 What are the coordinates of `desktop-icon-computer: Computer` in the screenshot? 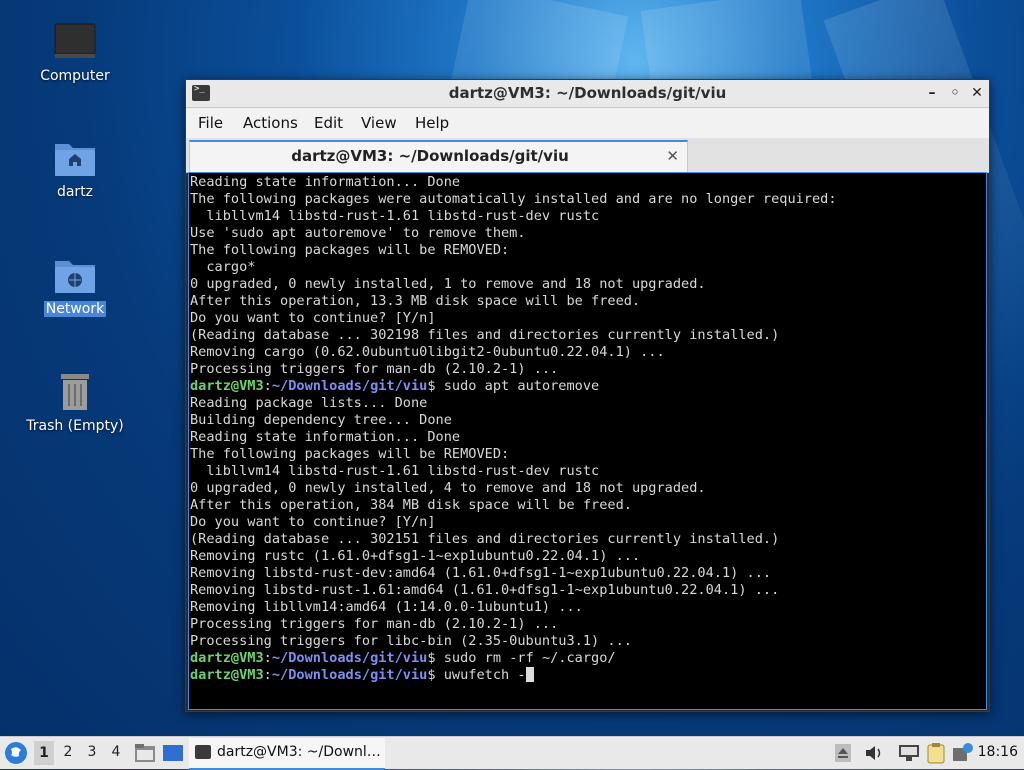 It's located at (75, 53).